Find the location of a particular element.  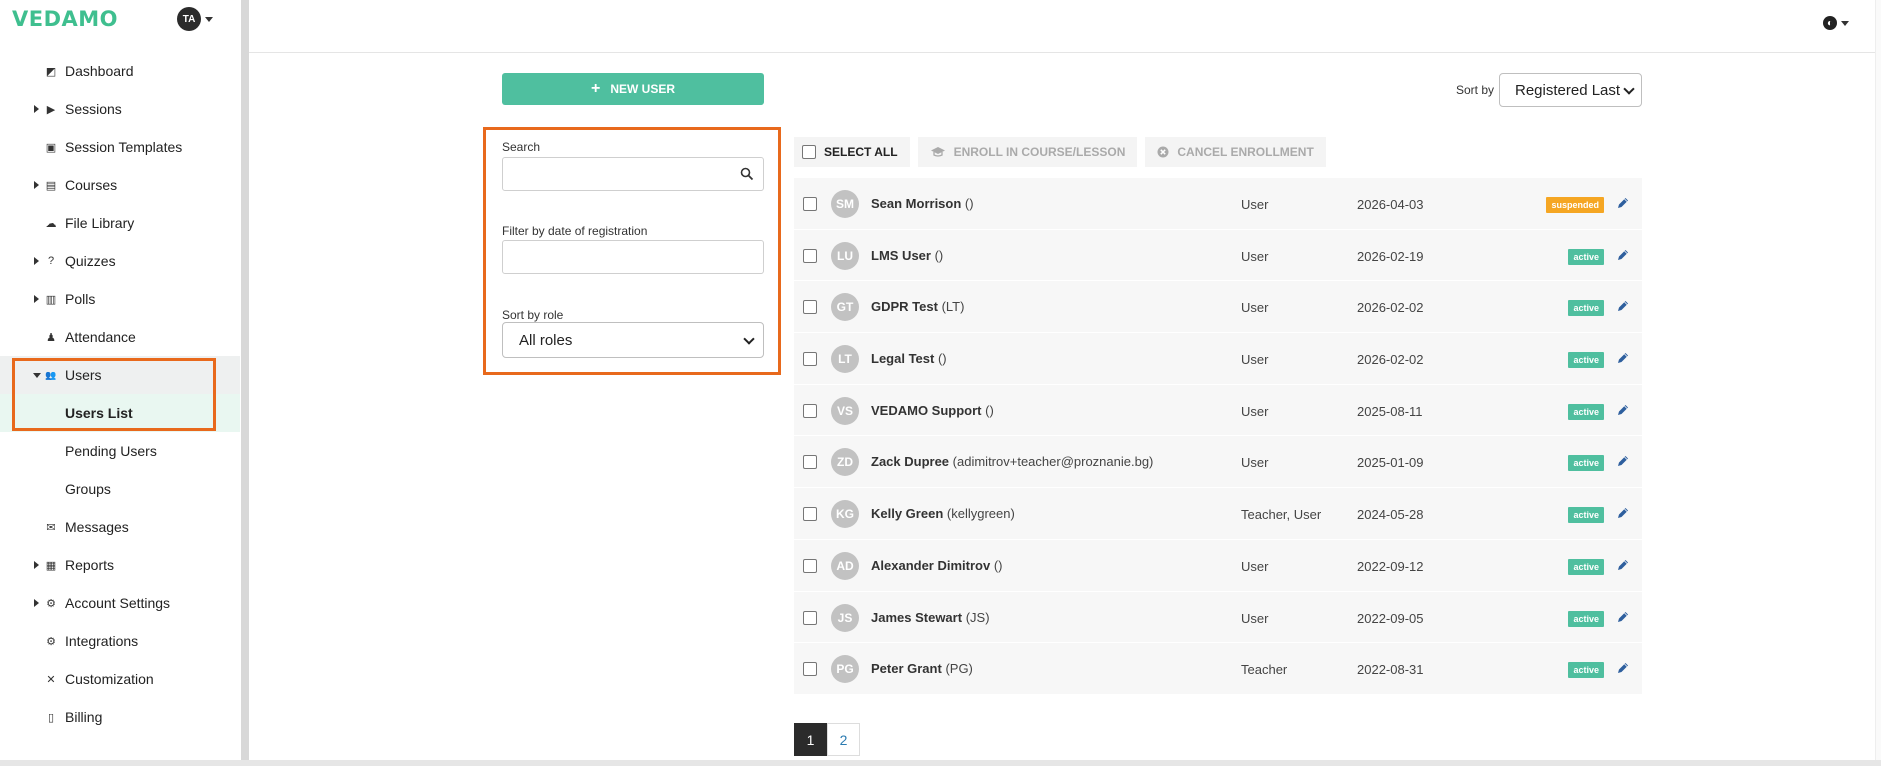

sidebar-item-dashboard: ◩ Dashboard is located at coordinates (120, 71).